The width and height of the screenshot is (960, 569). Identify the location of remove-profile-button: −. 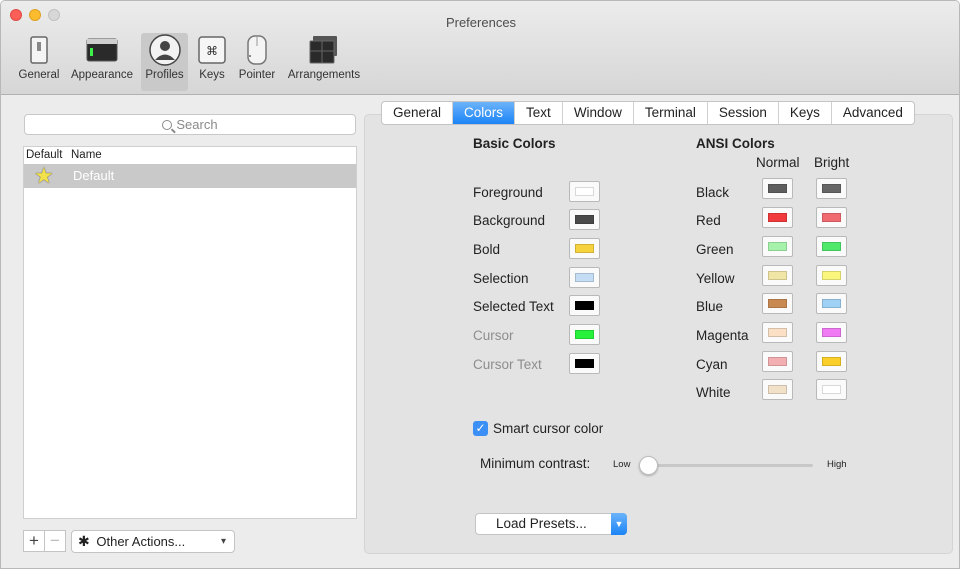
(55, 541).